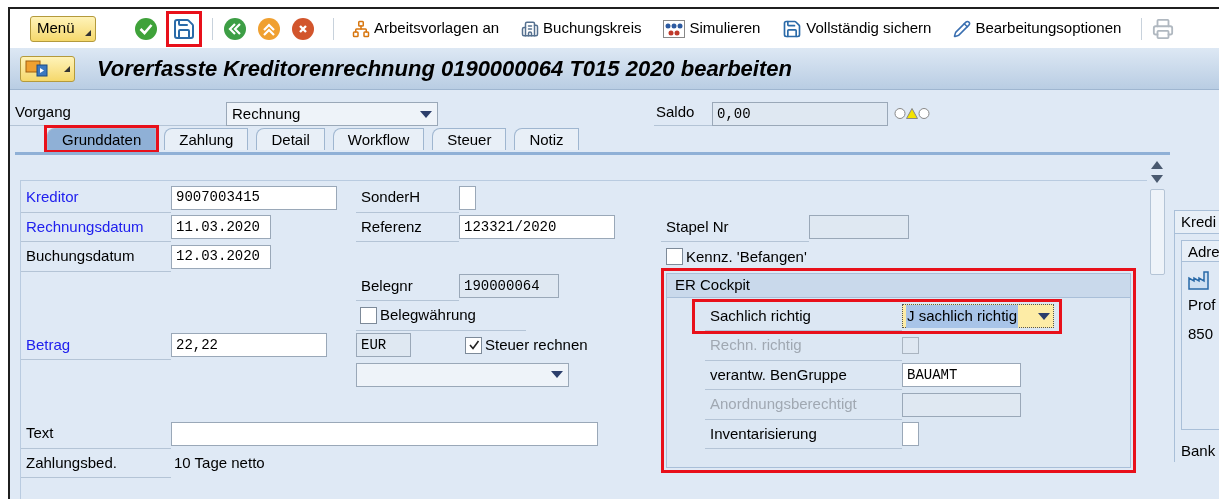 This screenshot has height=499, width=1219. What do you see at coordinates (746, 256) in the screenshot?
I see `checkbox-label: Kennz. 'Befangen'` at bounding box center [746, 256].